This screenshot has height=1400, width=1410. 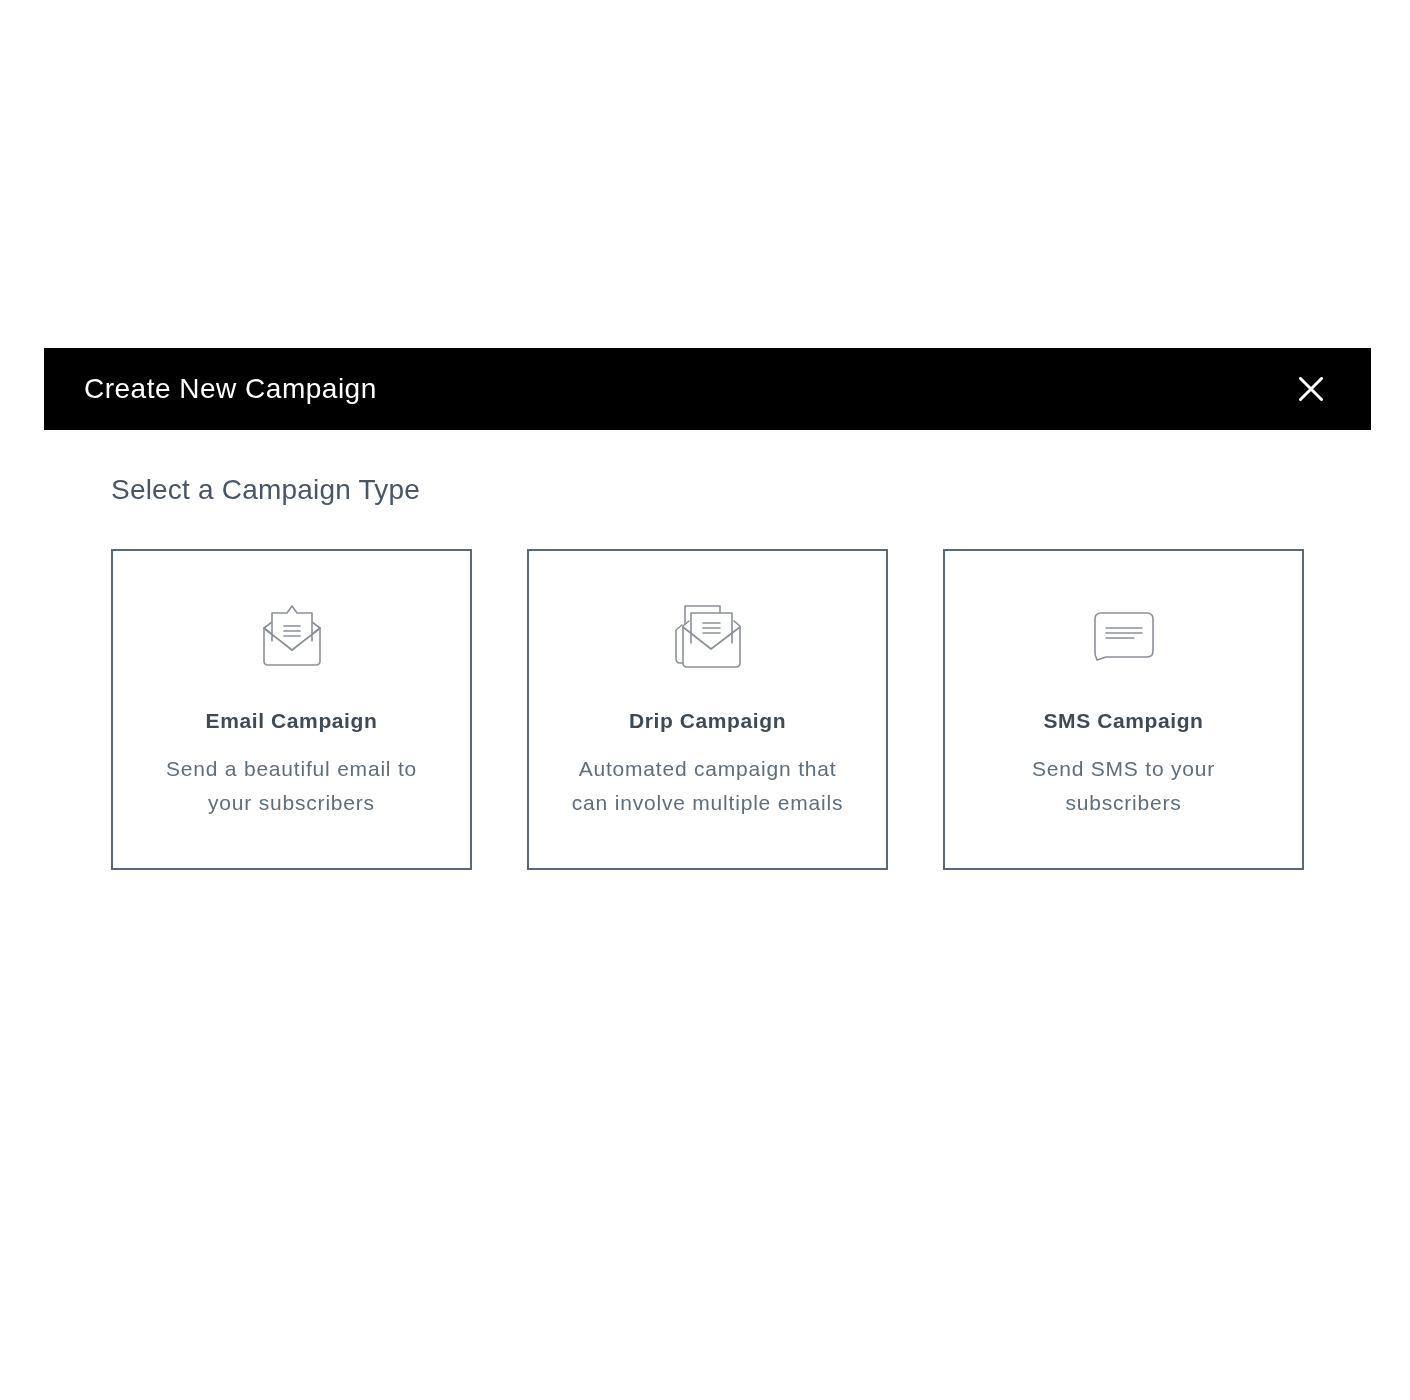 I want to click on dialog-title: Create New Campaign, so click(x=230, y=389).